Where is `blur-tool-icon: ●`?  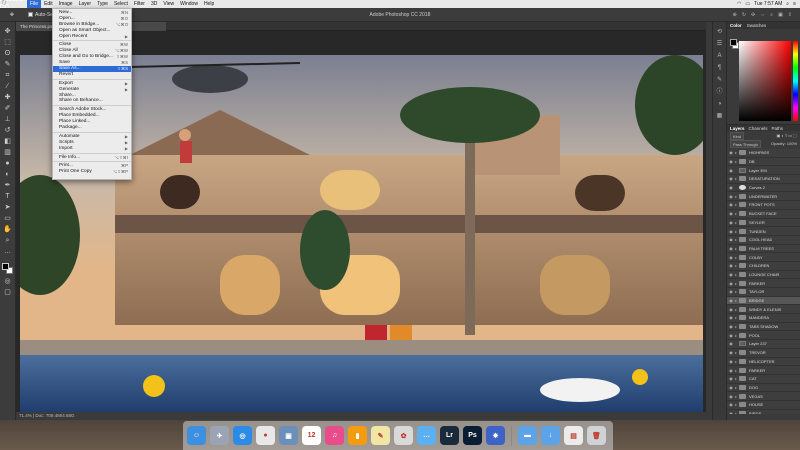 blur-tool-icon: ● is located at coordinates (8, 164).